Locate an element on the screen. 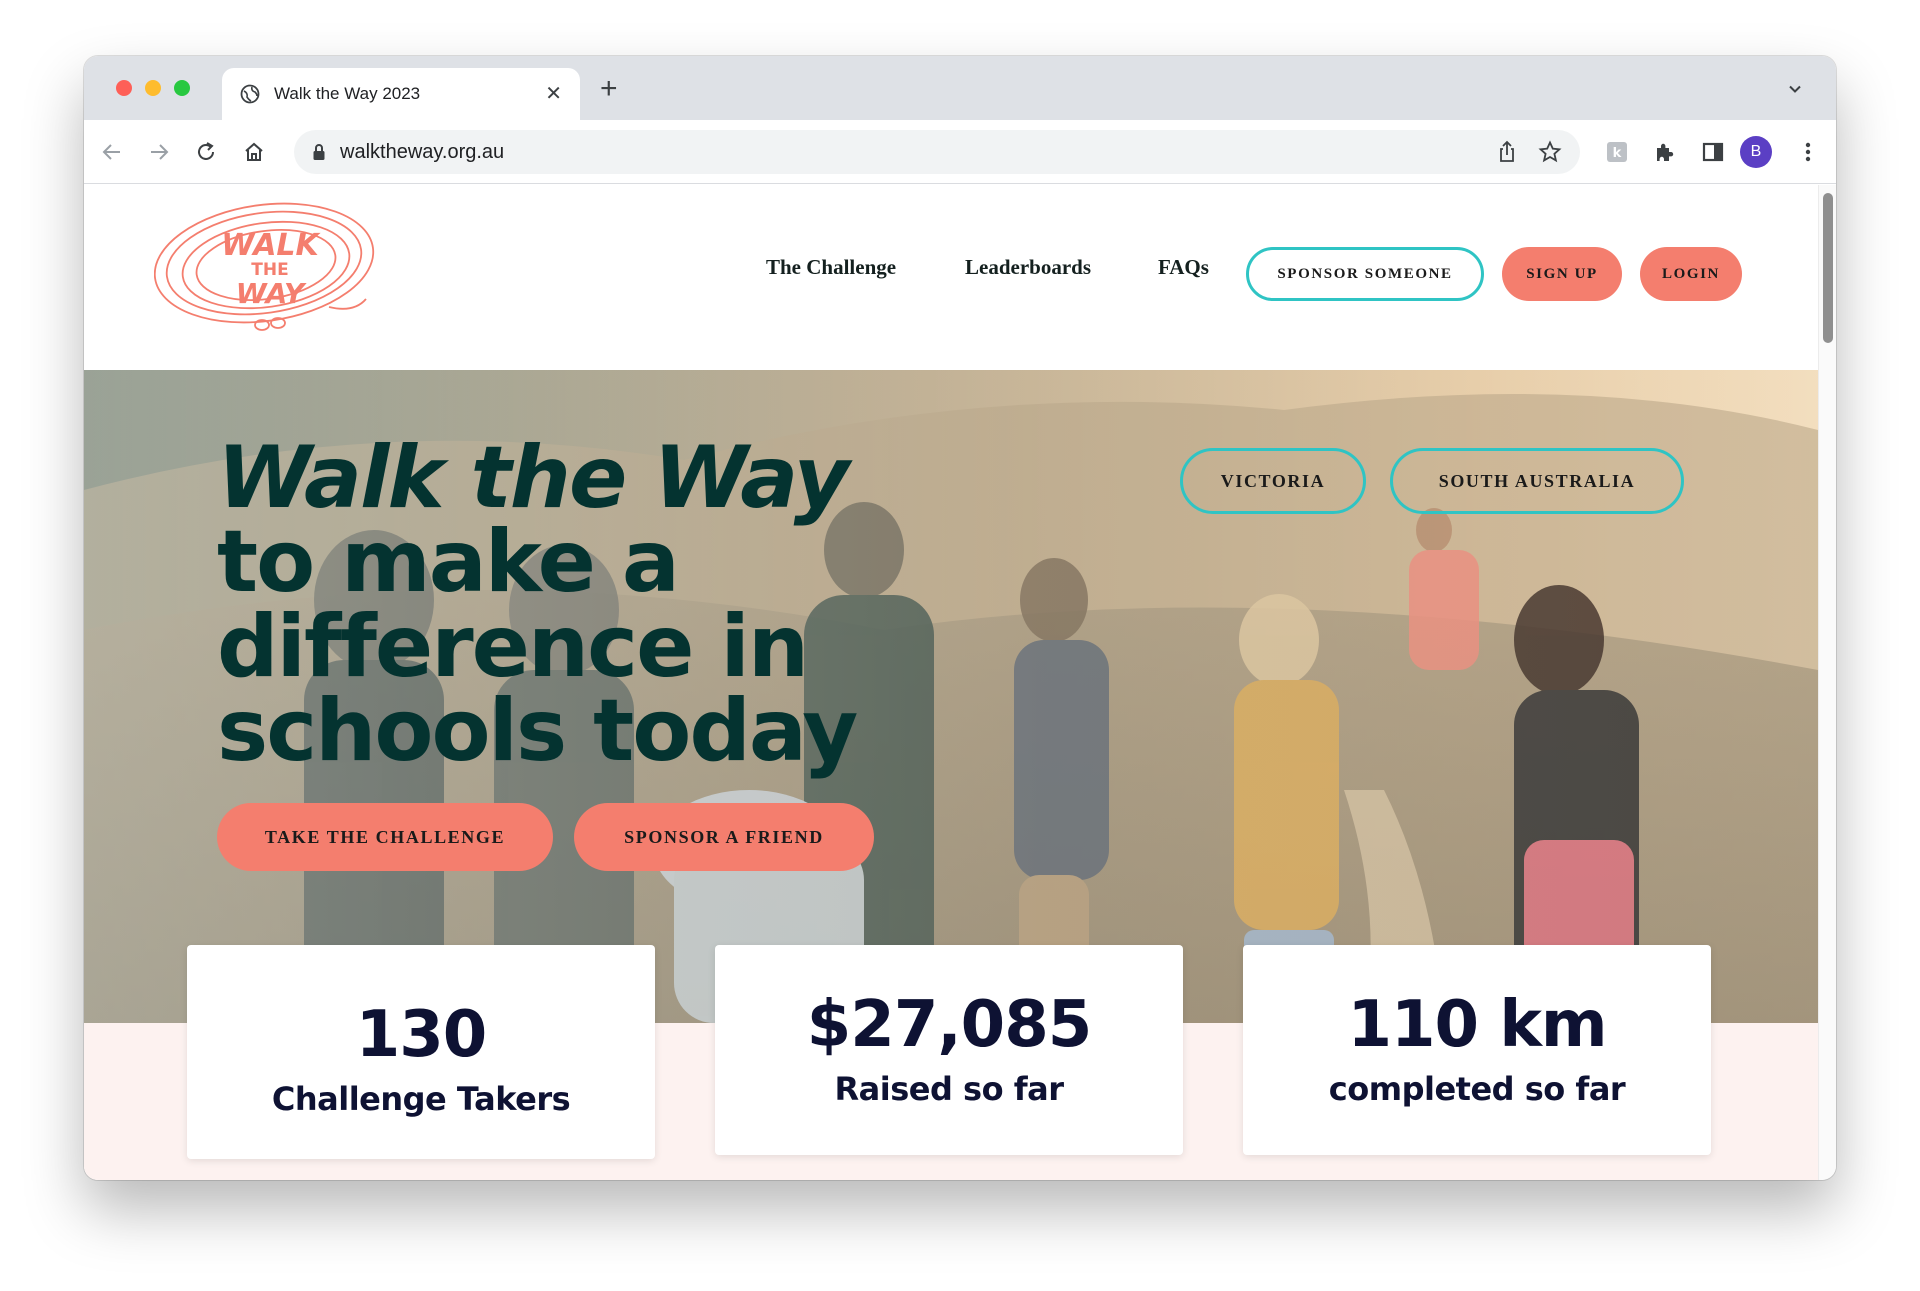 The height and width of the screenshot is (1291, 1920). stat-value: $27,085 is located at coordinates (949, 1025).